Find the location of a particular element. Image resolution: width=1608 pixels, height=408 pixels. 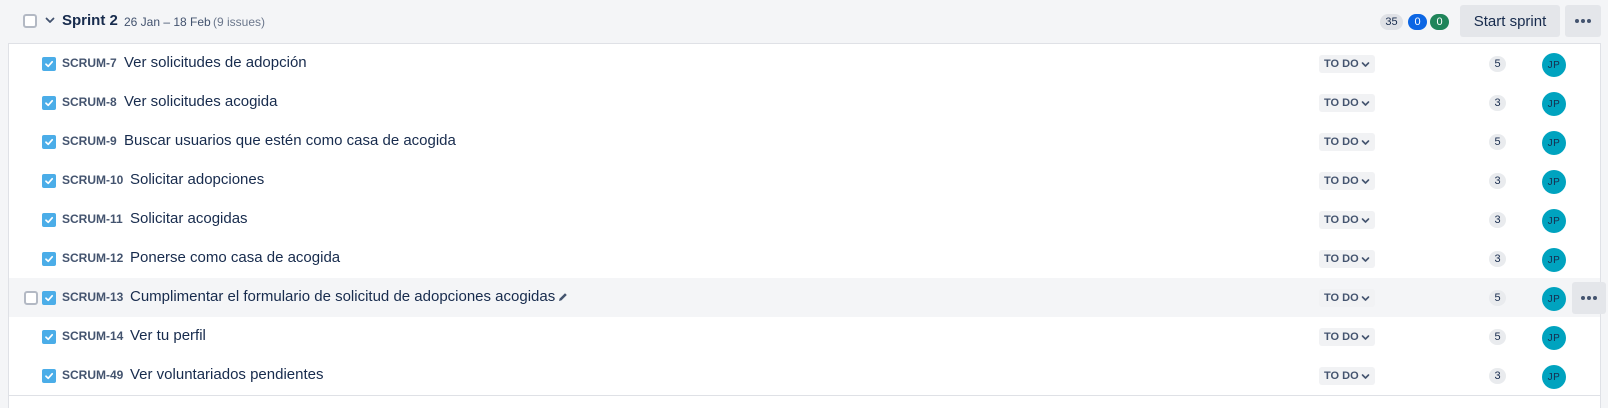

issue-summary: Ver solicitudes acogida is located at coordinates (200, 101).